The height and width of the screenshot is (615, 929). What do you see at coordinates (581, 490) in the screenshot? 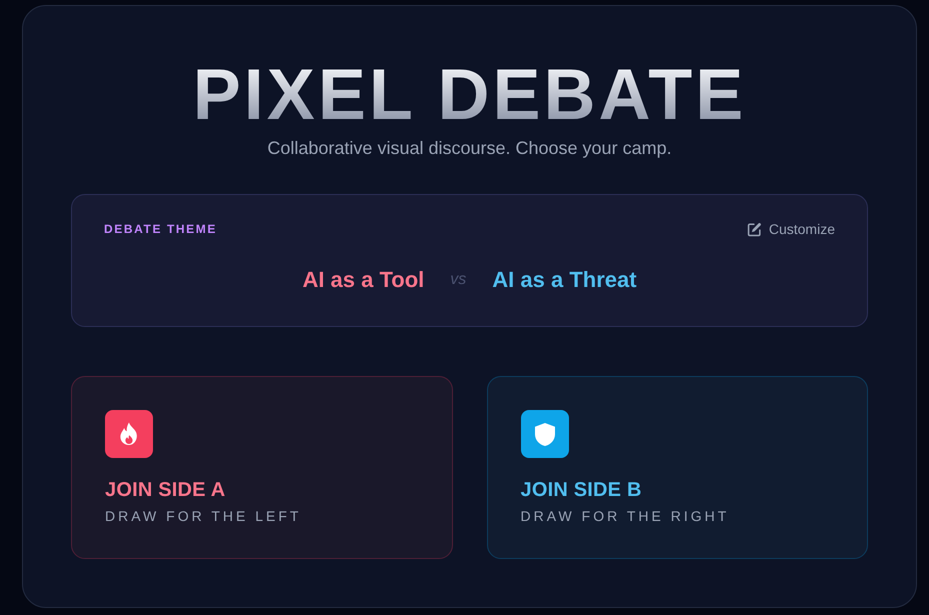
I see `side-title: JOIN SIDE B` at bounding box center [581, 490].